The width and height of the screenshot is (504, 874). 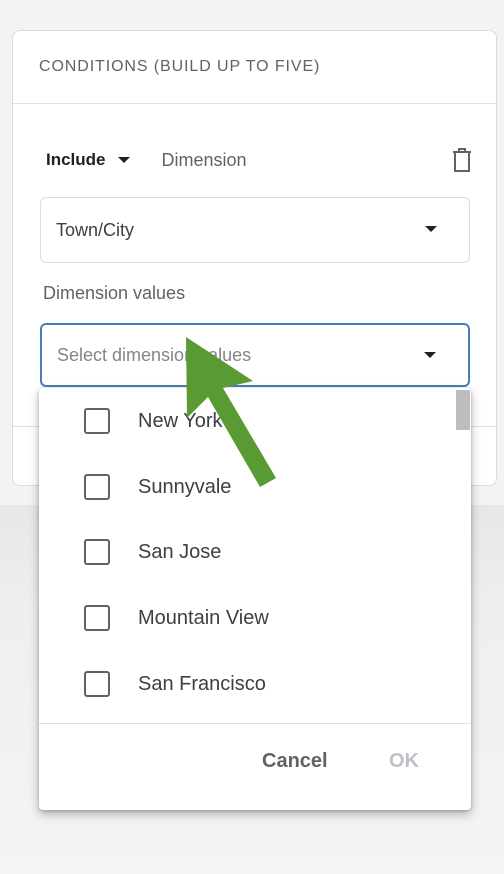 I want to click on scrollbar, so click(x=463, y=419).